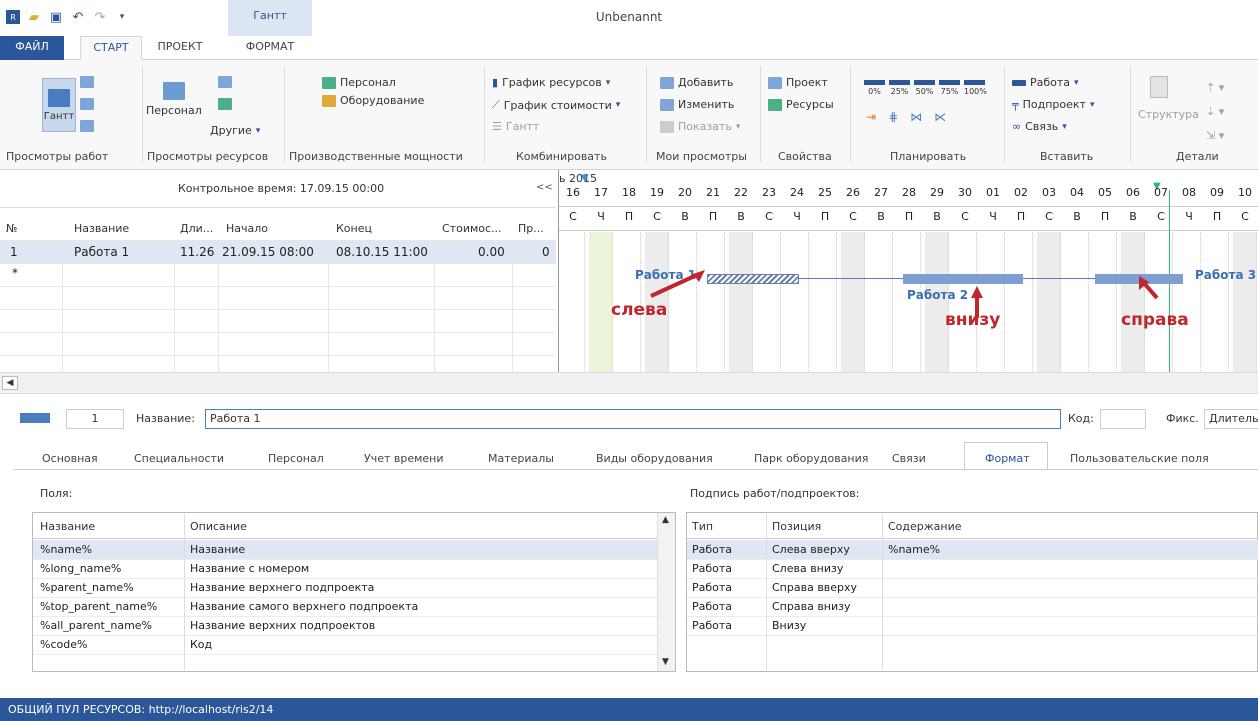 Image resolution: width=1258 pixels, height=721 pixels. What do you see at coordinates (556, 105) in the screenshot?
I see `cost-graph-button: ⟋ График стоимости ▾` at bounding box center [556, 105].